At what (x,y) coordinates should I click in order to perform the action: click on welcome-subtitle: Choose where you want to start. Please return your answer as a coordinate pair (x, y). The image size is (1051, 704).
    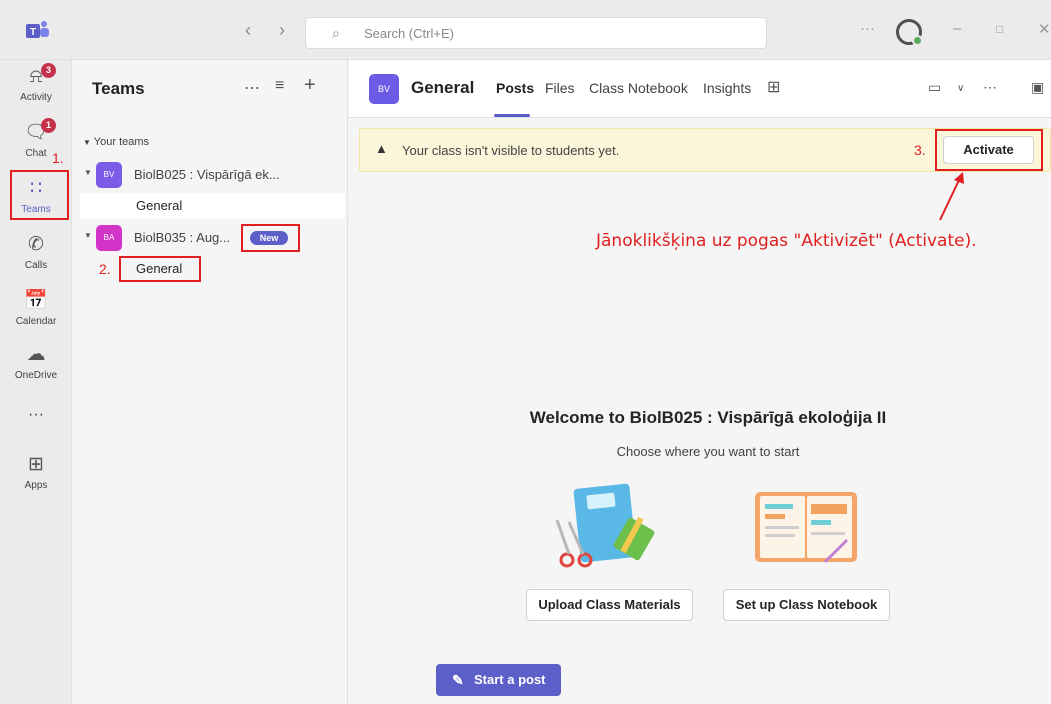
    Looking at the image, I should click on (708, 451).